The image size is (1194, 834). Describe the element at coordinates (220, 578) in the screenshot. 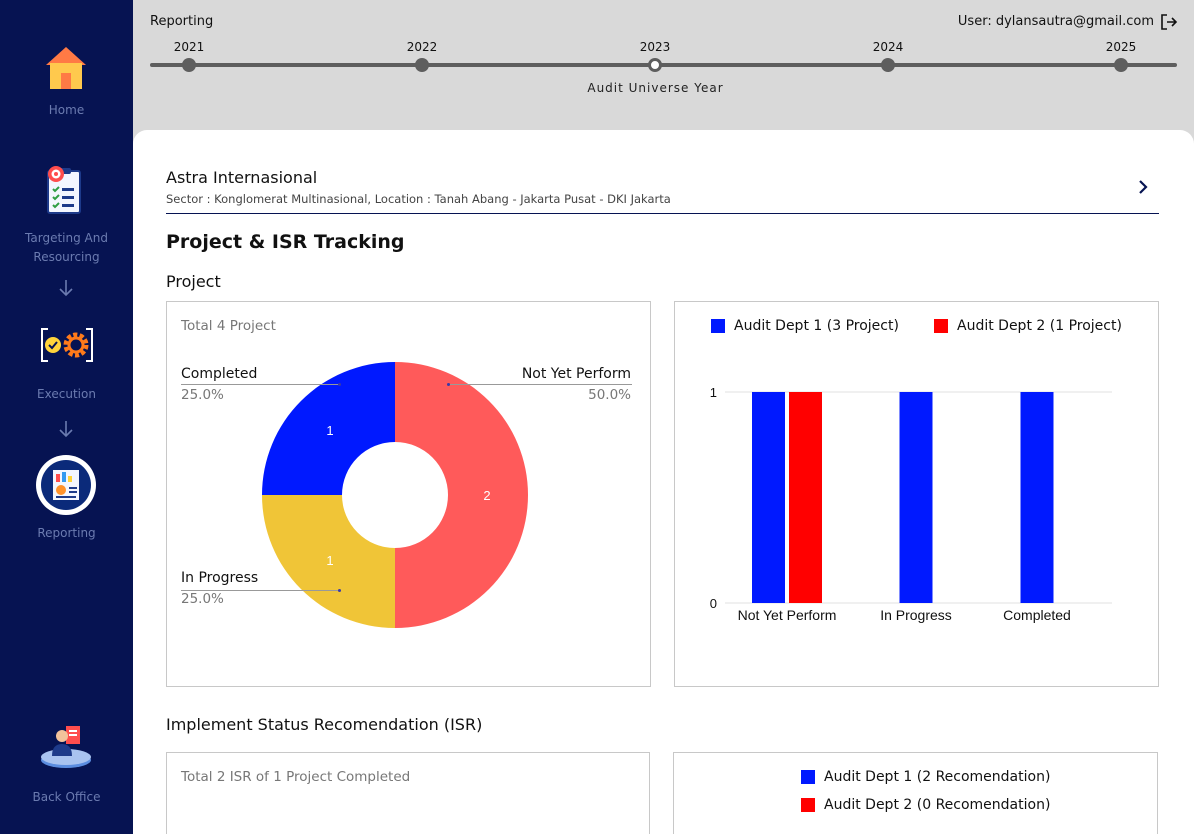

I see `pie-legend-label: In Progress` at that location.